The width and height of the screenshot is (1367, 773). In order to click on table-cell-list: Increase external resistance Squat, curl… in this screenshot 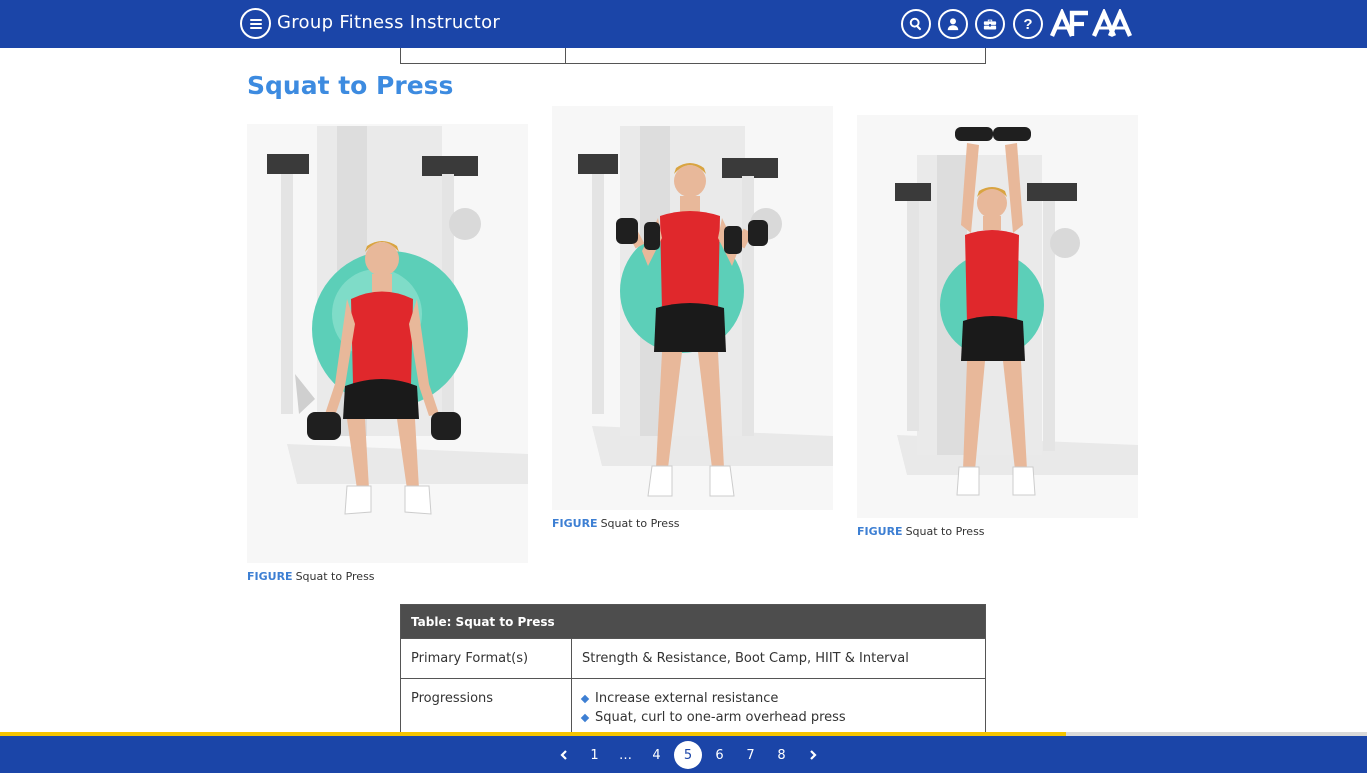, I will do `click(778, 708)`.